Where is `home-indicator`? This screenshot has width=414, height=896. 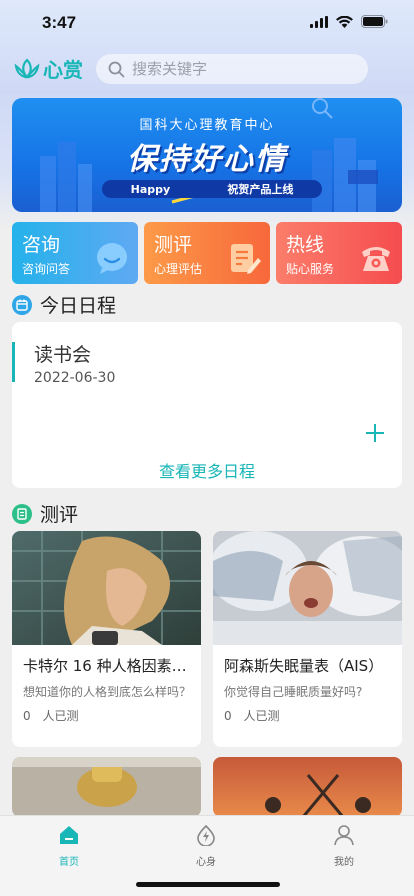 home-indicator is located at coordinates (208, 884).